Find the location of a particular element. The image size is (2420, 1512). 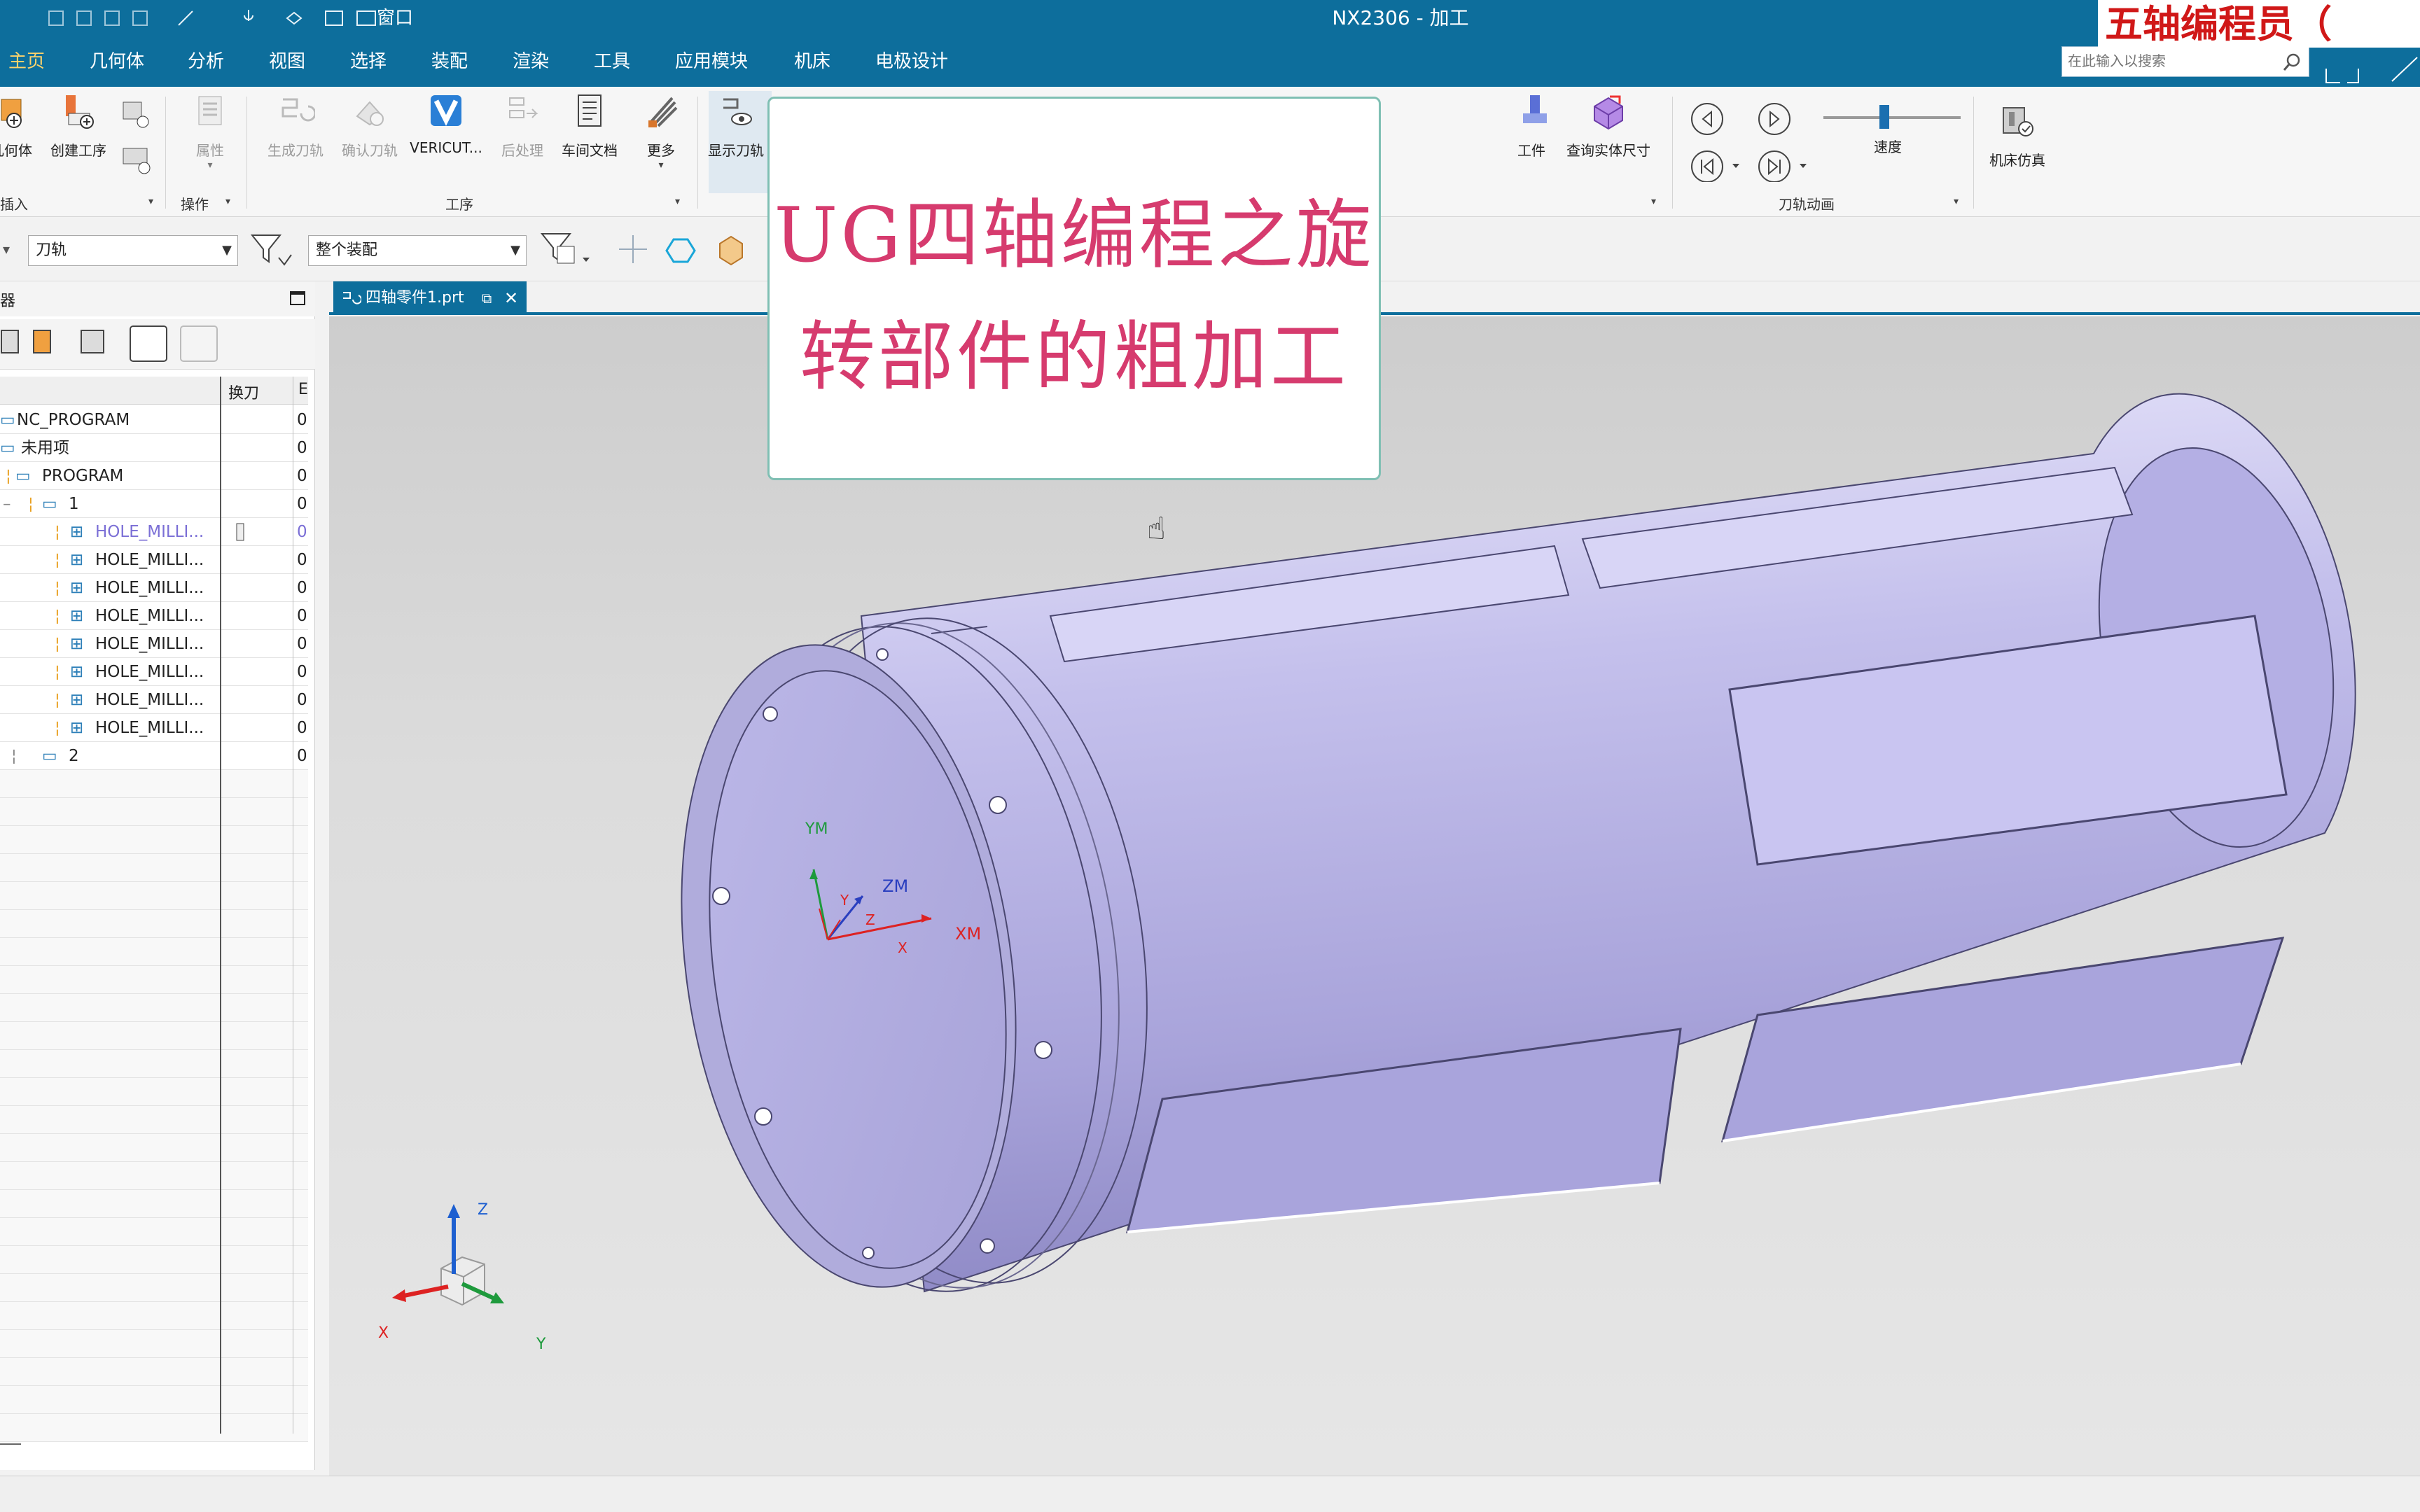

menu-render: 渲染 is located at coordinates (530, 61).